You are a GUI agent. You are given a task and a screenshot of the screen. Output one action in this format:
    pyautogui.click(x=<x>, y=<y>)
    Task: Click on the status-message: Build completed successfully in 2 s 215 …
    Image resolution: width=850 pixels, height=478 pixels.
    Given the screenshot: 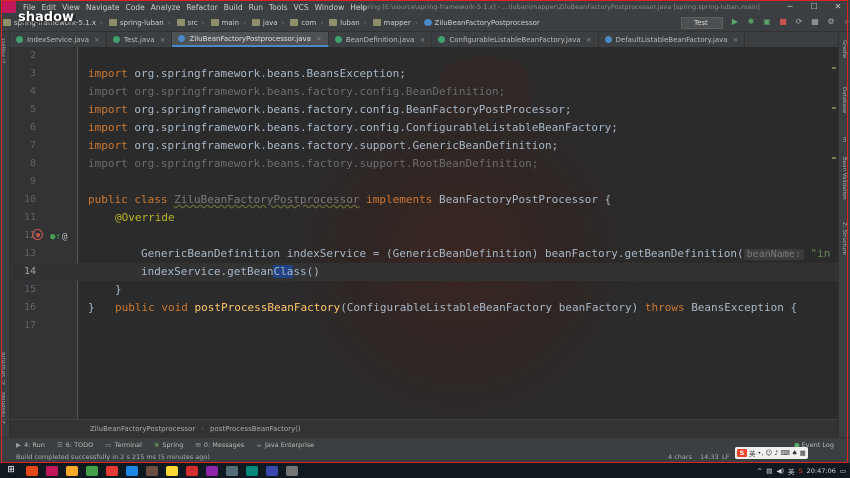 What is the action you would take?
    pyautogui.click(x=113, y=457)
    